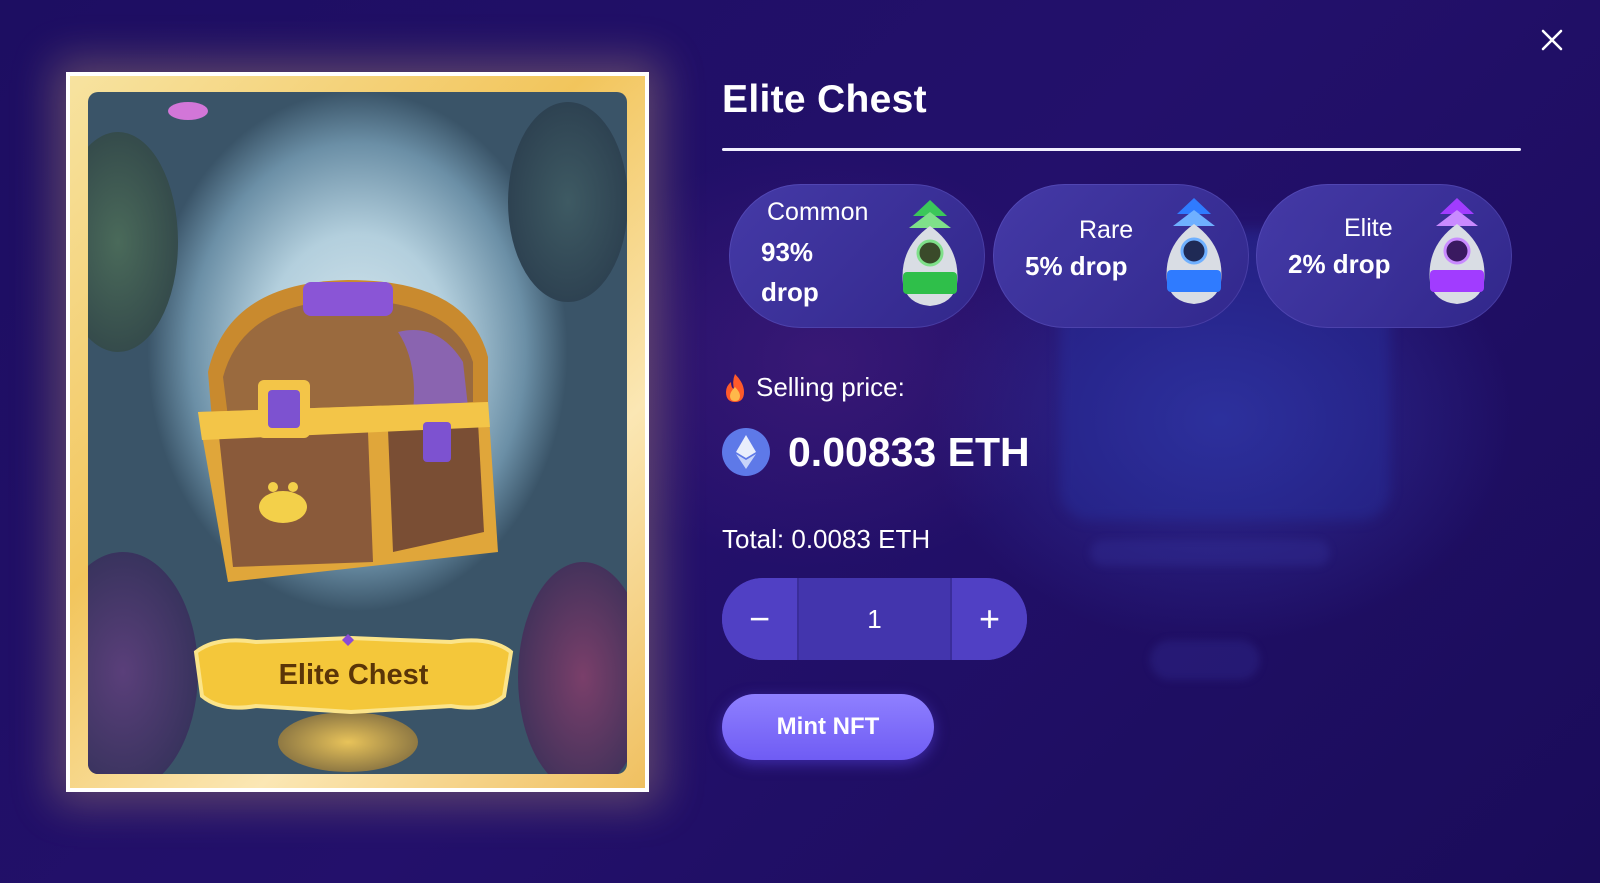  Describe the element at coordinates (1076, 266) in the screenshot. I see `drop-rate: 5% drop` at that location.